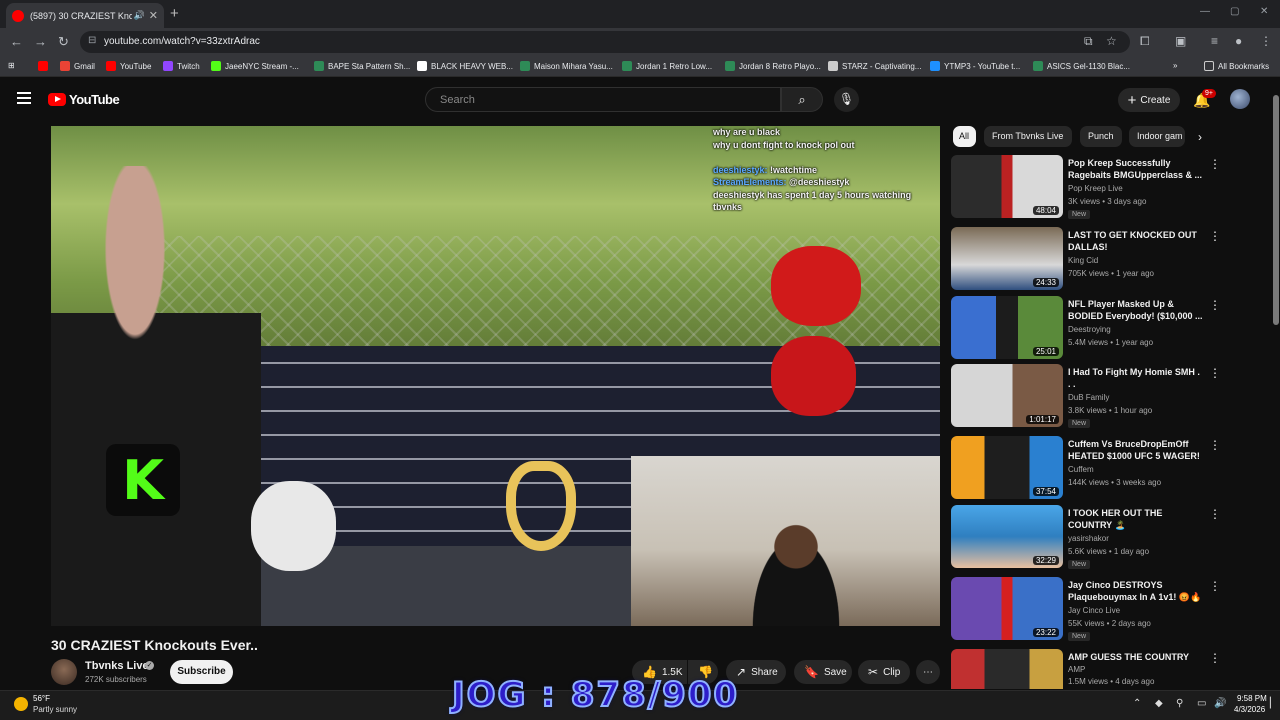 Image resolution: width=1280 pixels, height=720 pixels. What do you see at coordinates (1276, 210) in the screenshot?
I see `scrollbar-thumb` at bounding box center [1276, 210].